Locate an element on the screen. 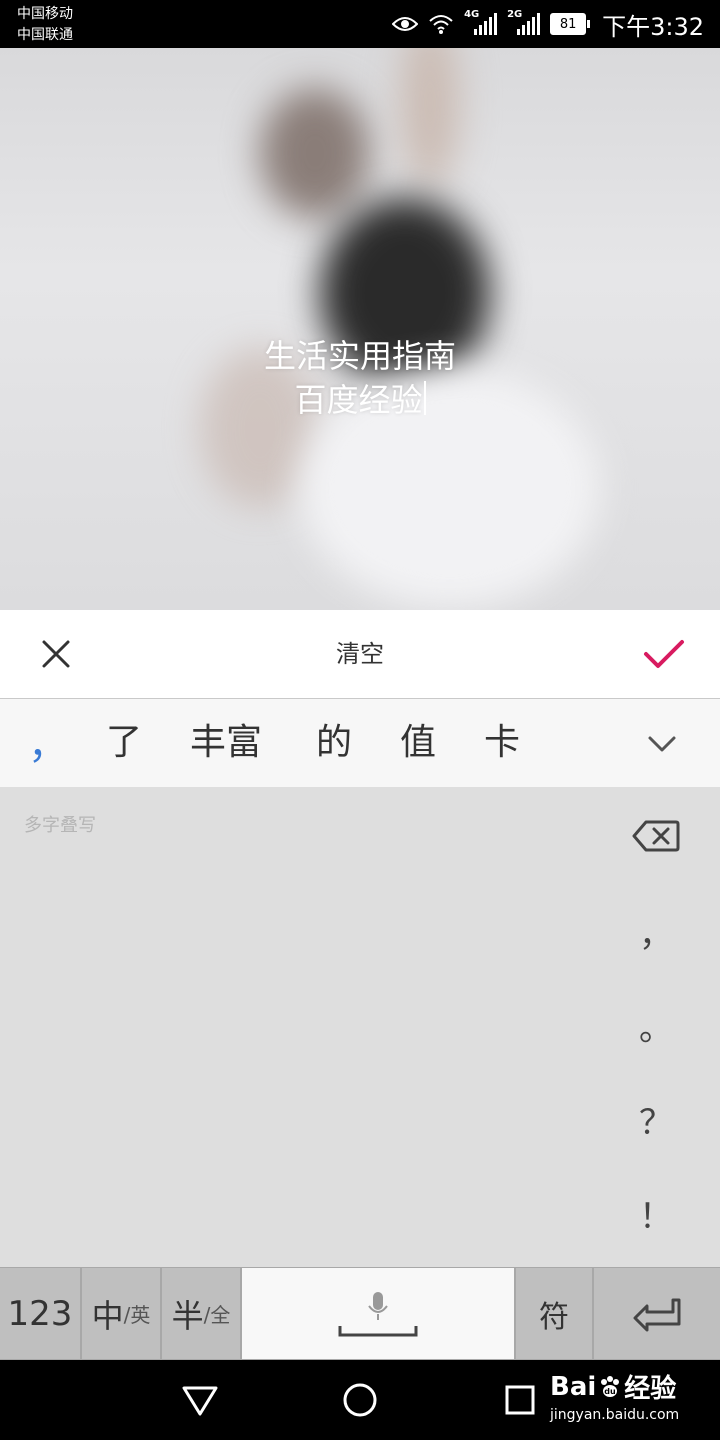 The height and width of the screenshot is (1440, 720). space-key is located at coordinates (378, 1313).